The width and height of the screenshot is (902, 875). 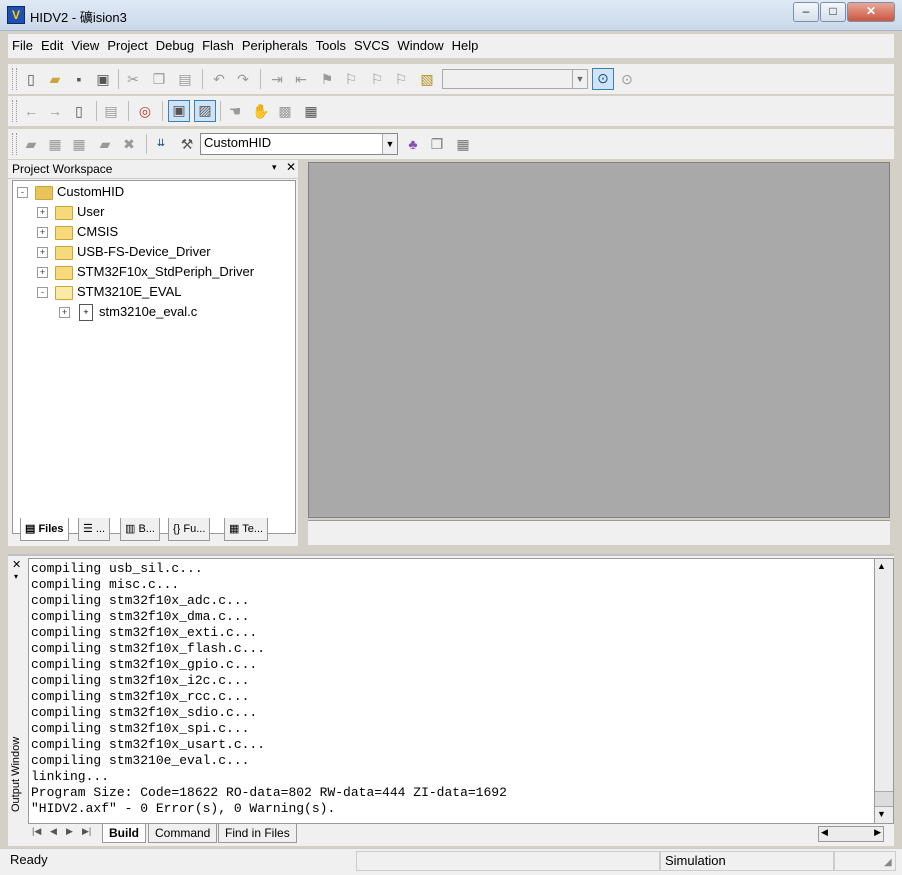 What do you see at coordinates (884, 799) in the screenshot?
I see `scroll-thumb` at bounding box center [884, 799].